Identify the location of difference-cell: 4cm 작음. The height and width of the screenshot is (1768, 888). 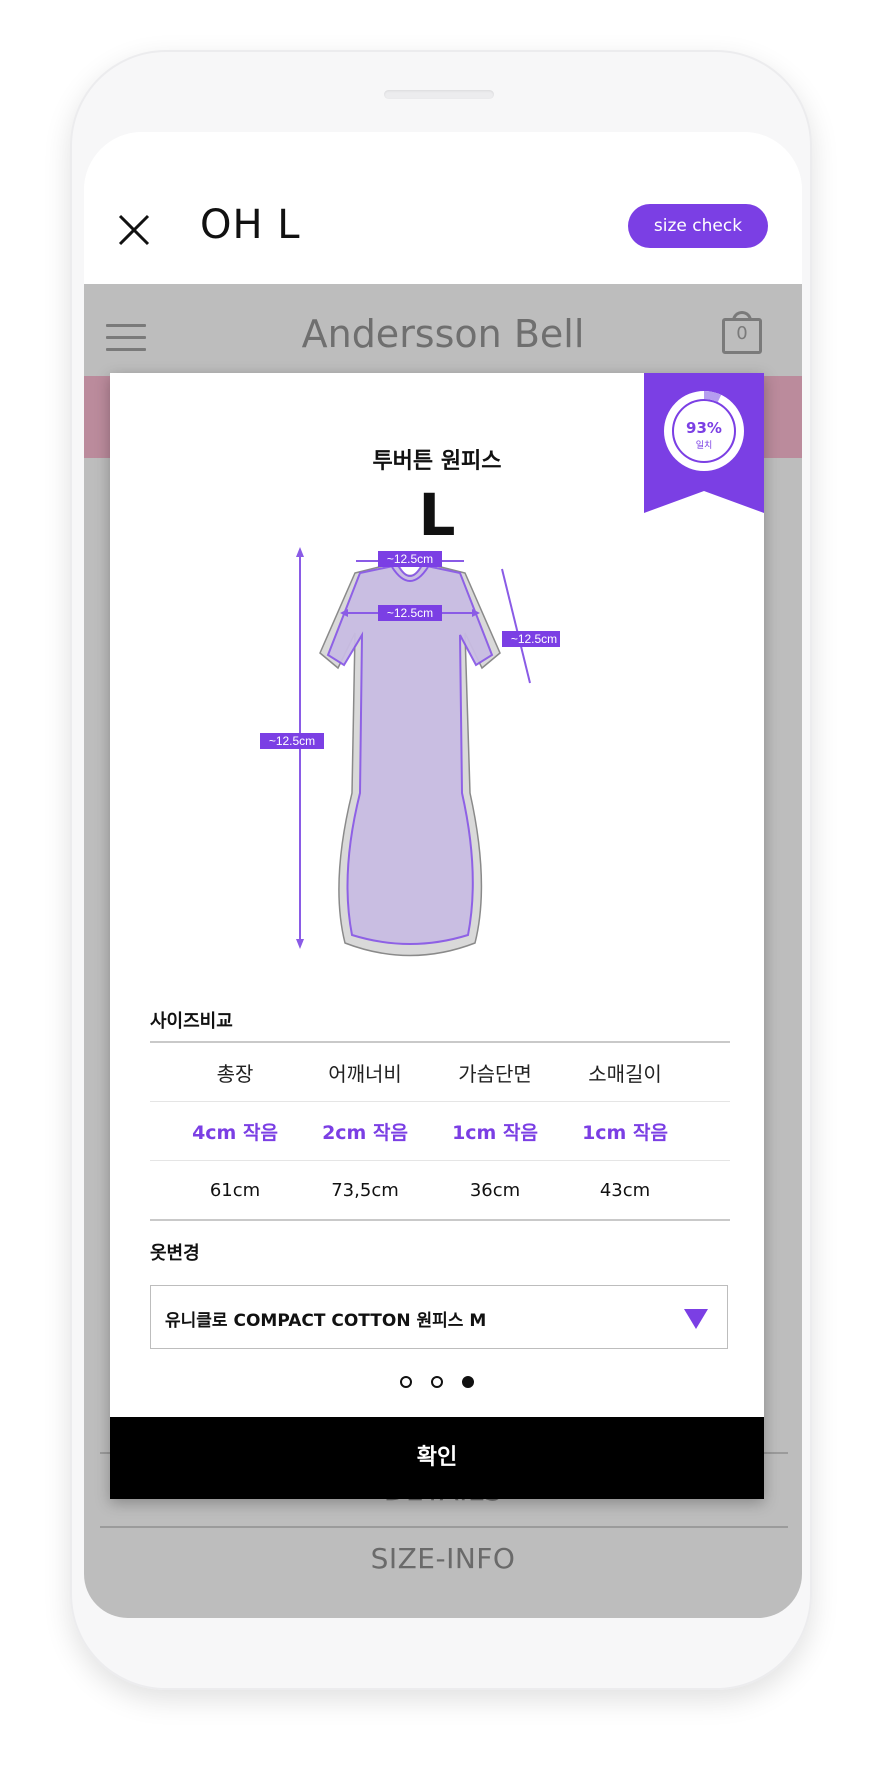
(235, 1132).